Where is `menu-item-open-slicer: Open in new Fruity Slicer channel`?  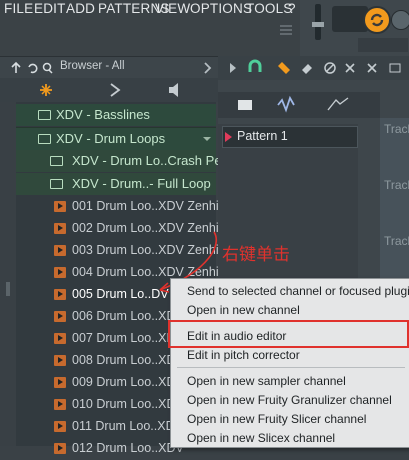
menu-item-open-slicer: Open in new Fruity Slicer channel is located at coordinates (276, 419).